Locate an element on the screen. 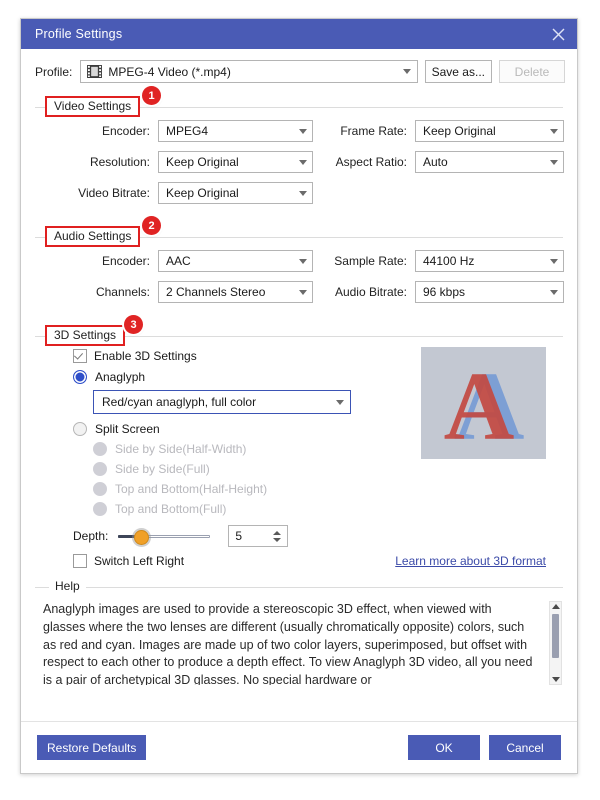 Image resolution: width=600 pixels, height=800 pixels. side-by-side-full-label: Side by Side(Full) is located at coordinates (162, 469).